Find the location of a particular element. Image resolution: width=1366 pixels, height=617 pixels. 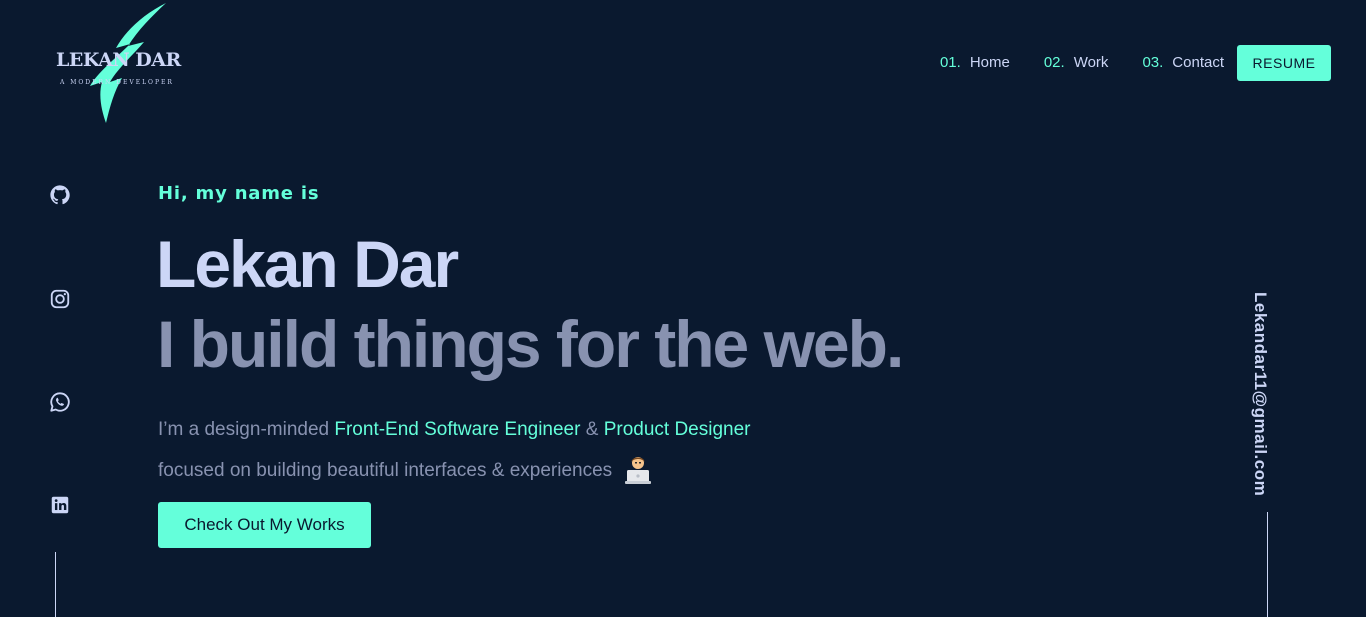

nav-number: 01. is located at coordinates (950, 62).